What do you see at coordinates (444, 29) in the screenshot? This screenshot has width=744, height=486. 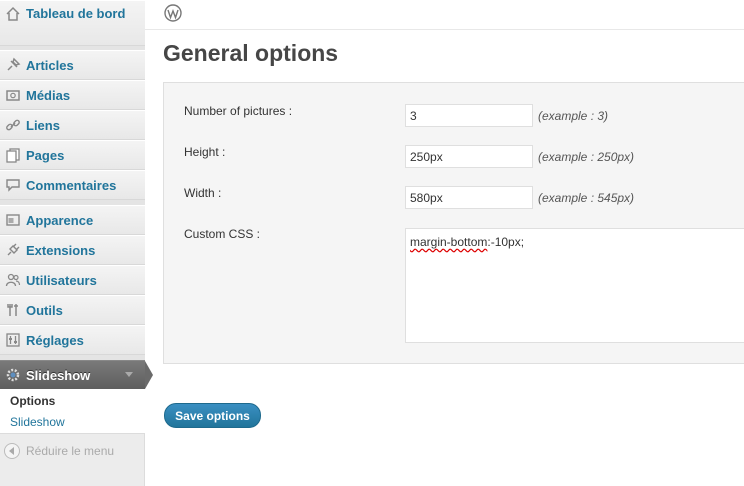 I see `header-divider` at bounding box center [444, 29].